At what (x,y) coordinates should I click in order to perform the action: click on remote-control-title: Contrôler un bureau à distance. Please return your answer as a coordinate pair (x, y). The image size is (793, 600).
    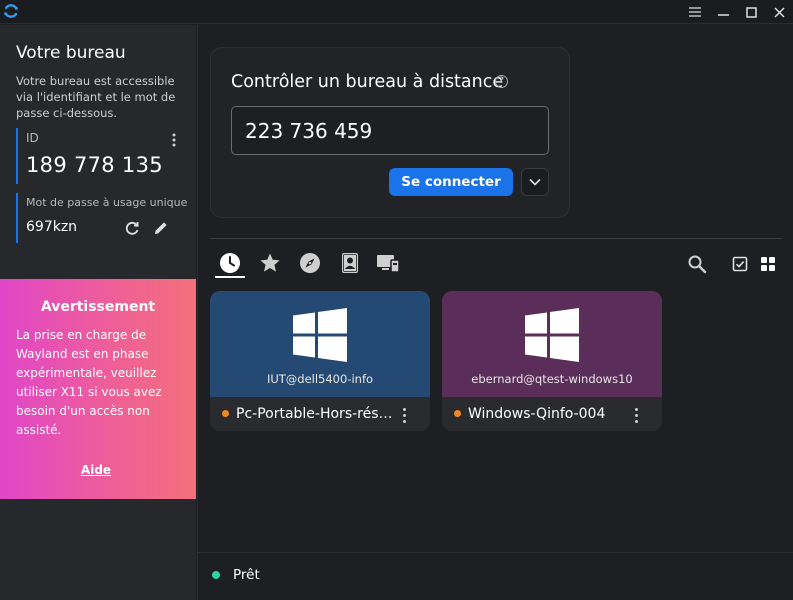
    Looking at the image, I should click on (367, 82).